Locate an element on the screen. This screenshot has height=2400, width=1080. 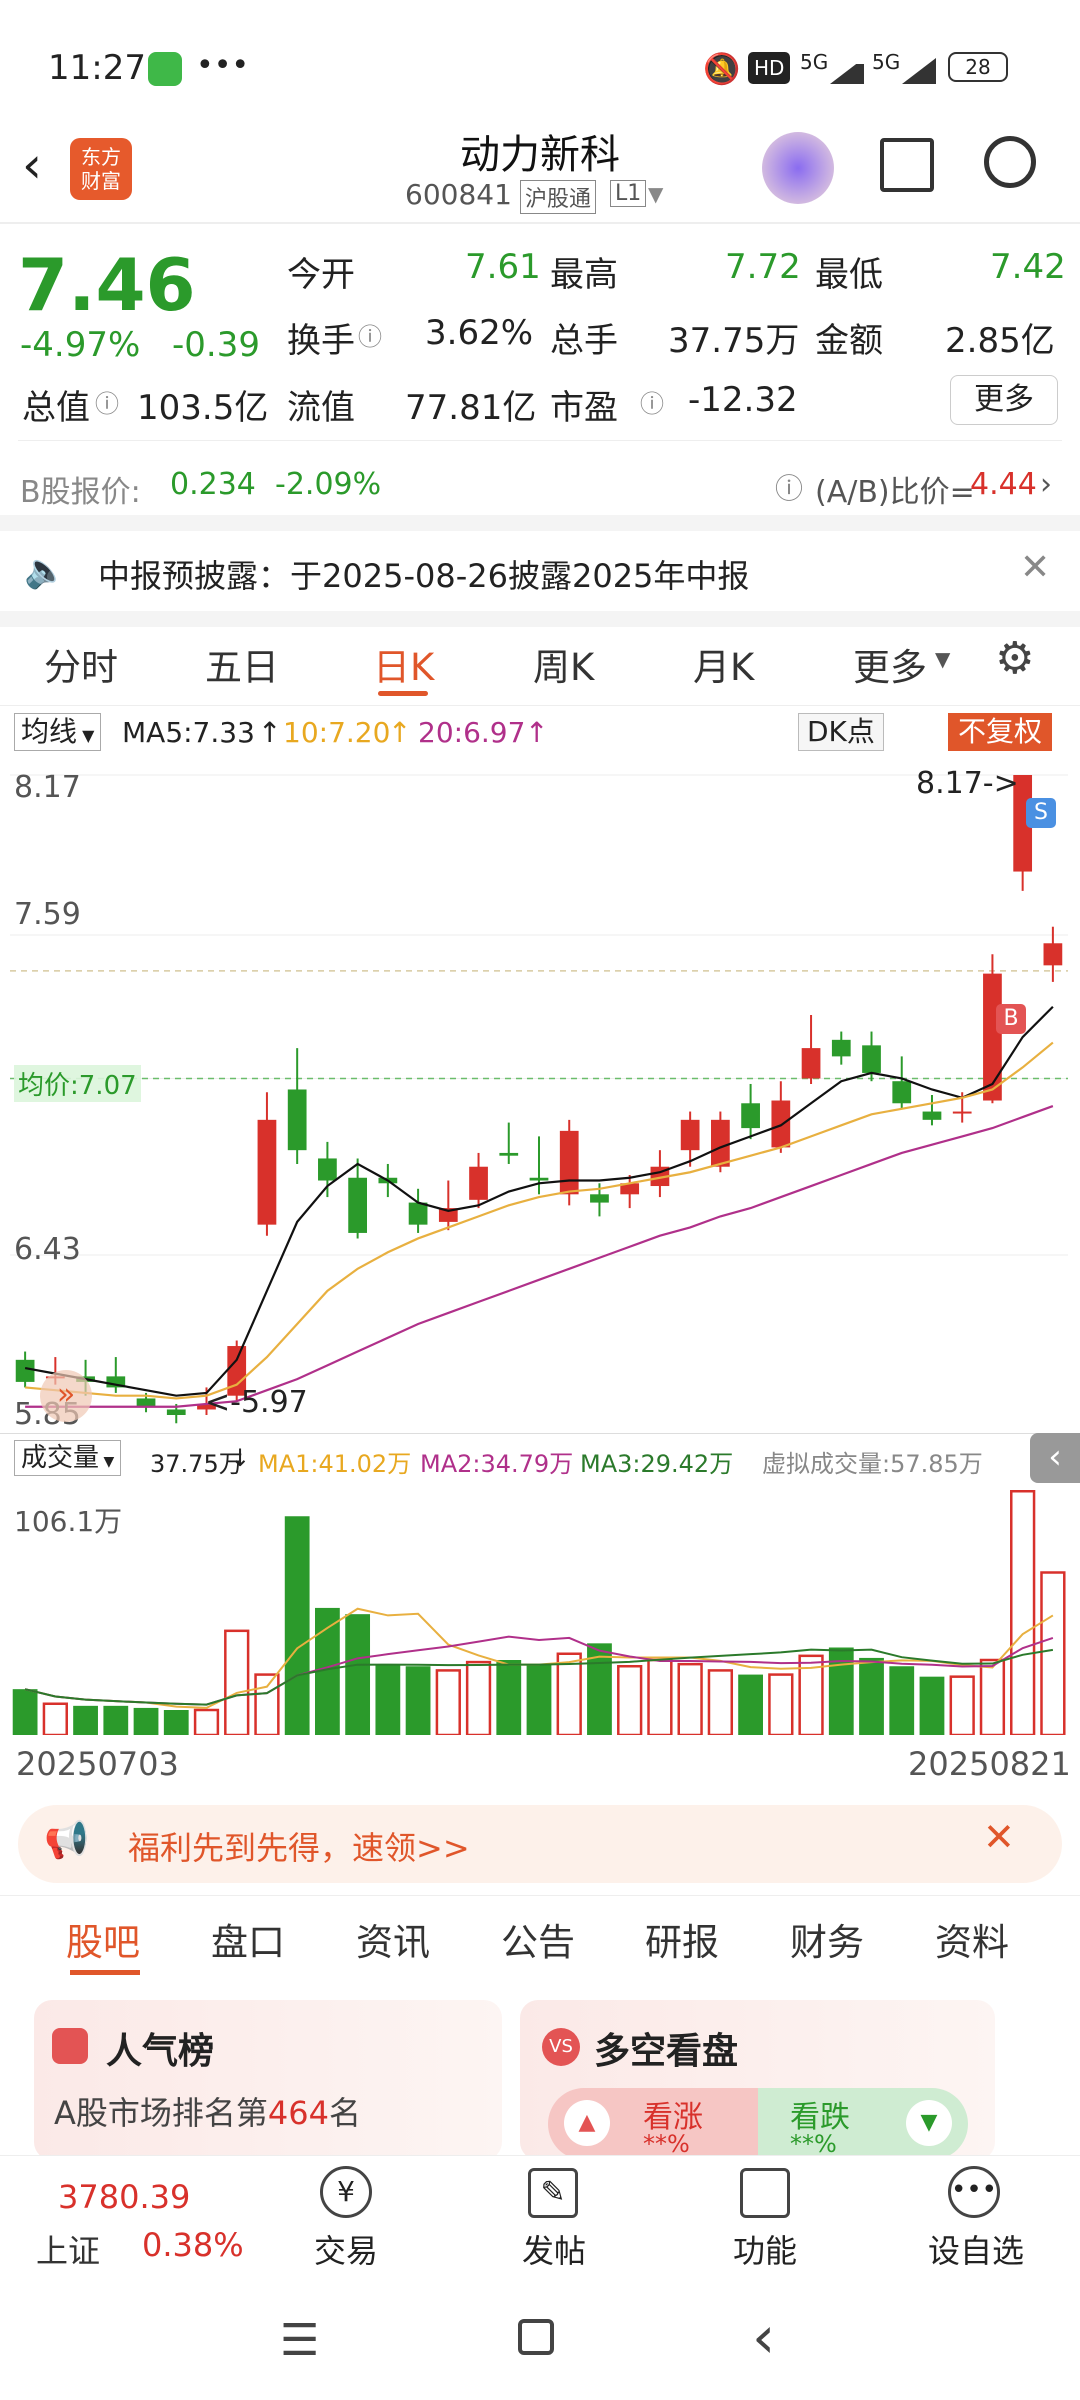
bull-button: ▲ 看涨 **% is located at coordinates (653, 2124).